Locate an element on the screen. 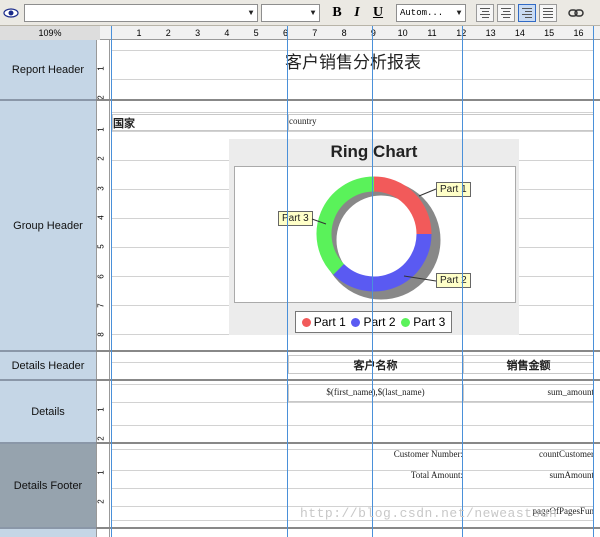 This screenshot has width=600, height=537. amount-field: sum_amount is located at coordinates (571, 392).